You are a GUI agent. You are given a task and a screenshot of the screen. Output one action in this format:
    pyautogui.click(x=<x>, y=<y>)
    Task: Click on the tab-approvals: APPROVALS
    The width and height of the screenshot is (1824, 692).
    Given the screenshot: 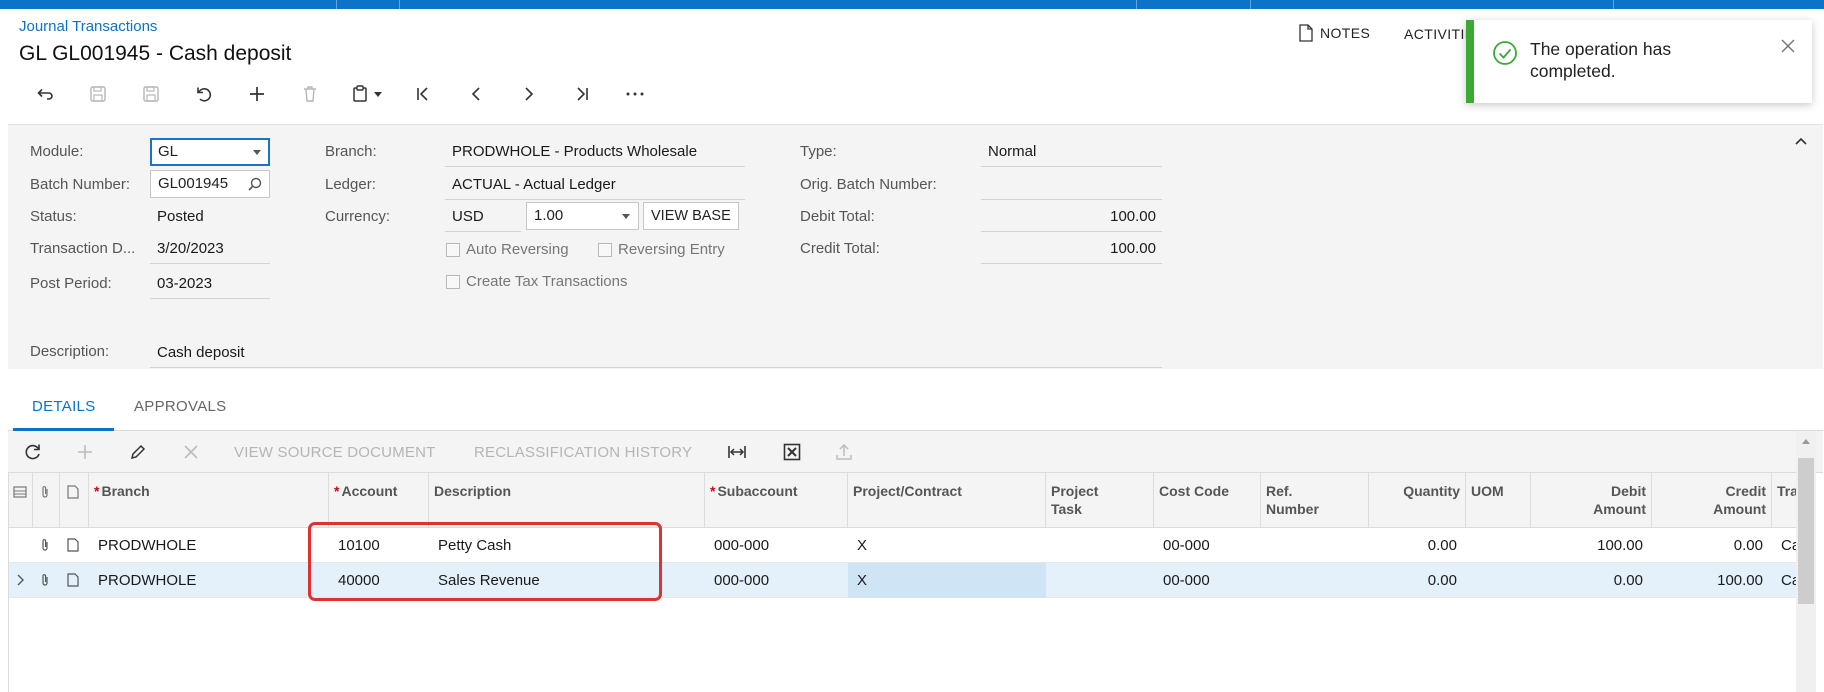 What is the action you would take?
    pyautogui.click(x=180, y=412)
    